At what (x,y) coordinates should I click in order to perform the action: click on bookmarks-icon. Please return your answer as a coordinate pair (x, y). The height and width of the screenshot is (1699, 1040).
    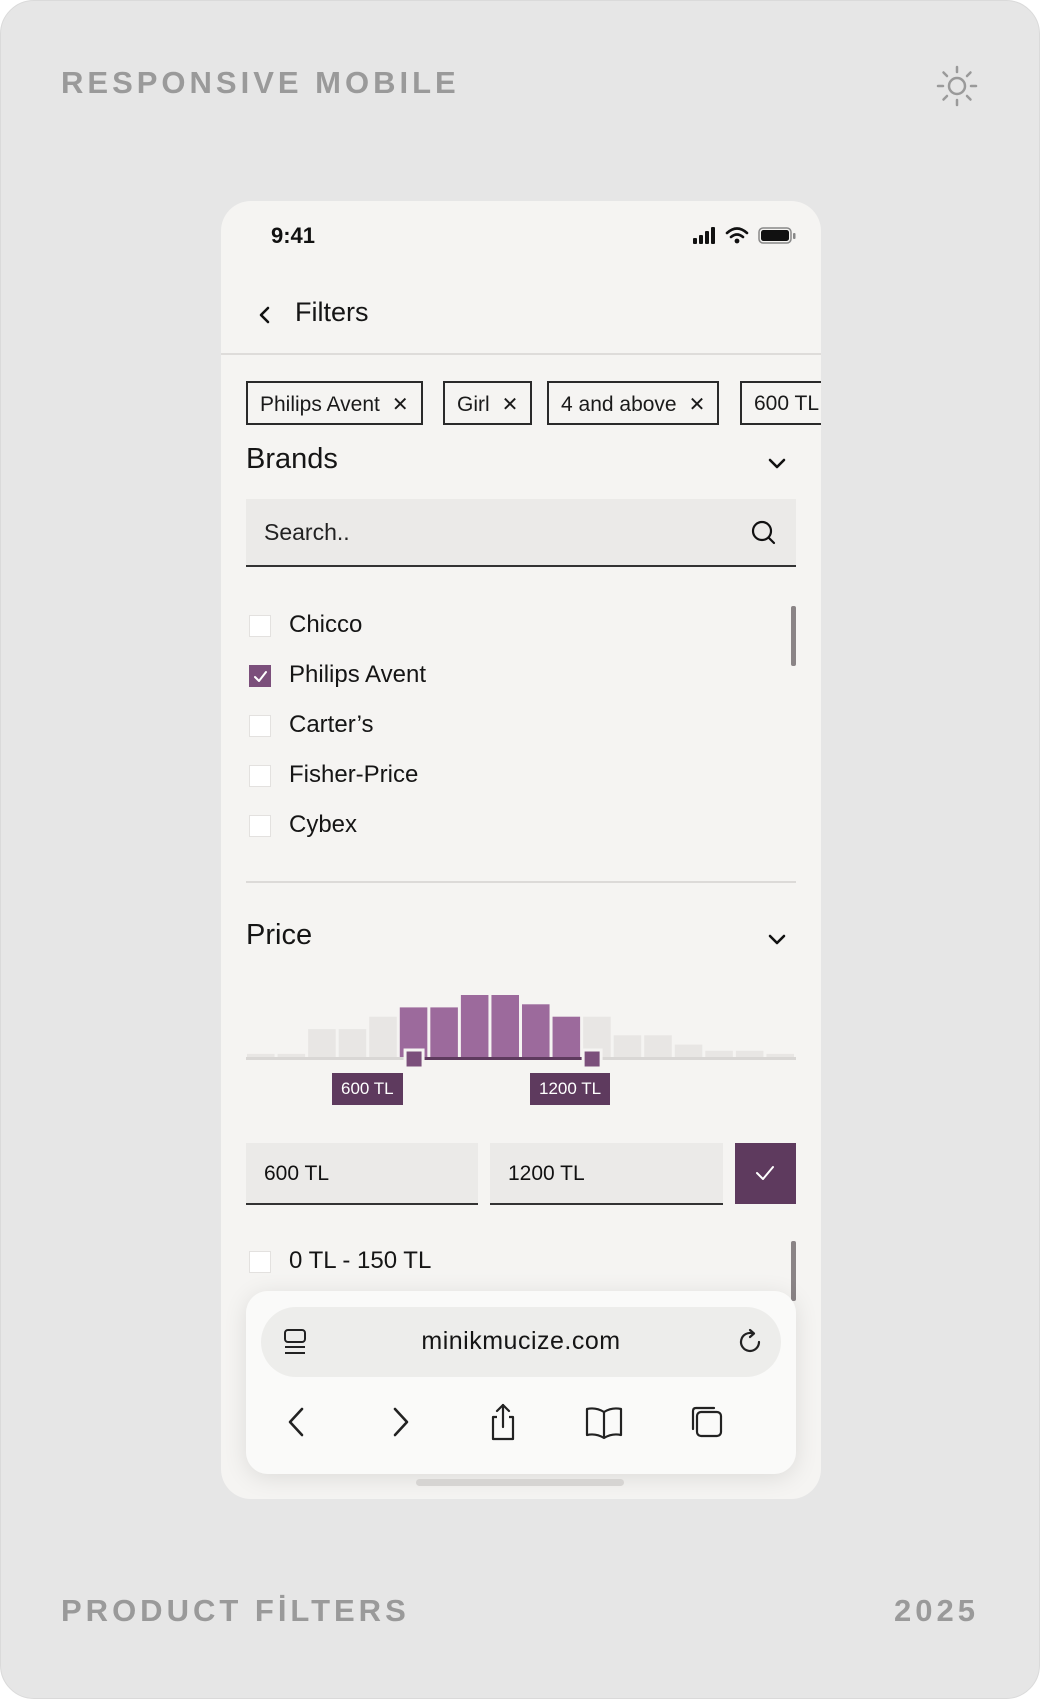
    Looking at the image, I should click on (604, 1422).